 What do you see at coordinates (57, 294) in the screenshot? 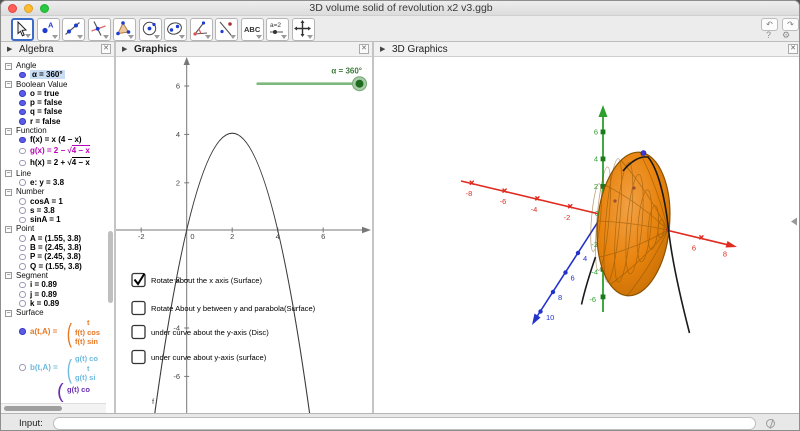
I see `algebra-item: j = 0.89` at bounding box center [57, 294].